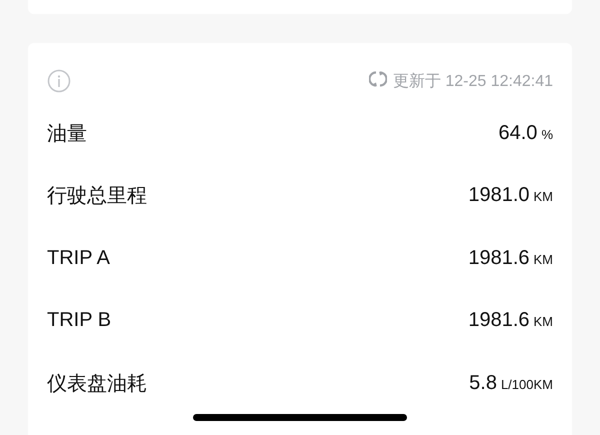 This screenshot has width=600, height=435. I want to click on metric-unit: %, so click(547, 134).